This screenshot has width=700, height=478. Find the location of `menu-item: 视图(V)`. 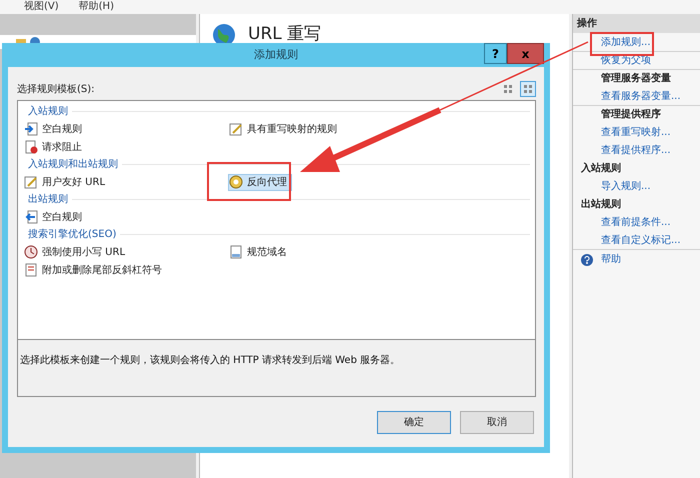

menu-item: 视图(V) is located at coordinates (41, 7).